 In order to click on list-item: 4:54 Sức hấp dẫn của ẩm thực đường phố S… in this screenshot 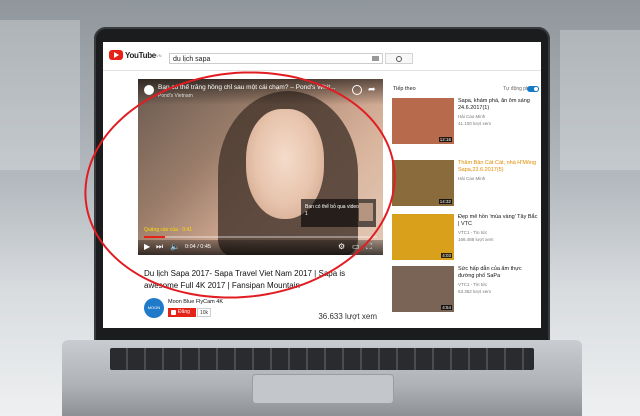, I will do `click(466, 292)`.